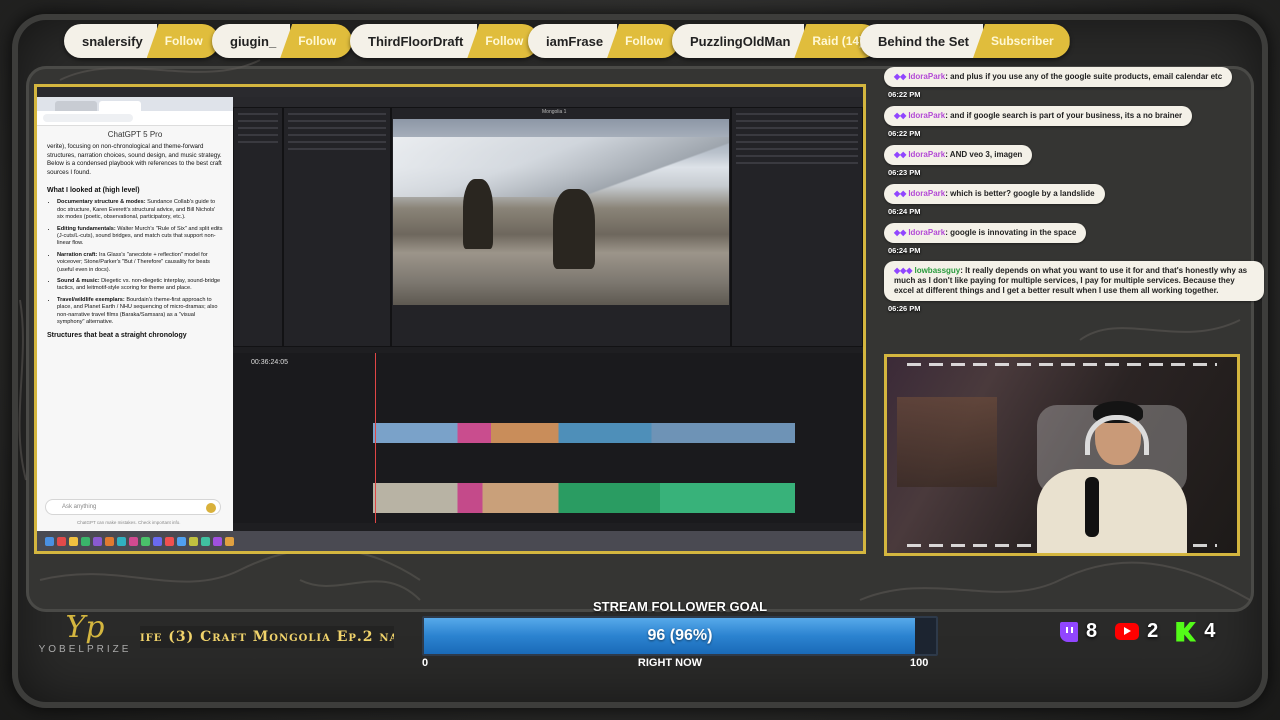 Image resolution: width=1280 pixels, height=720 pixels. What do you see at coordinates (1020, 193) in the screenshot?
I see `chat-text: : which is better? google by a landslide` at bounding box center [1020, 193].